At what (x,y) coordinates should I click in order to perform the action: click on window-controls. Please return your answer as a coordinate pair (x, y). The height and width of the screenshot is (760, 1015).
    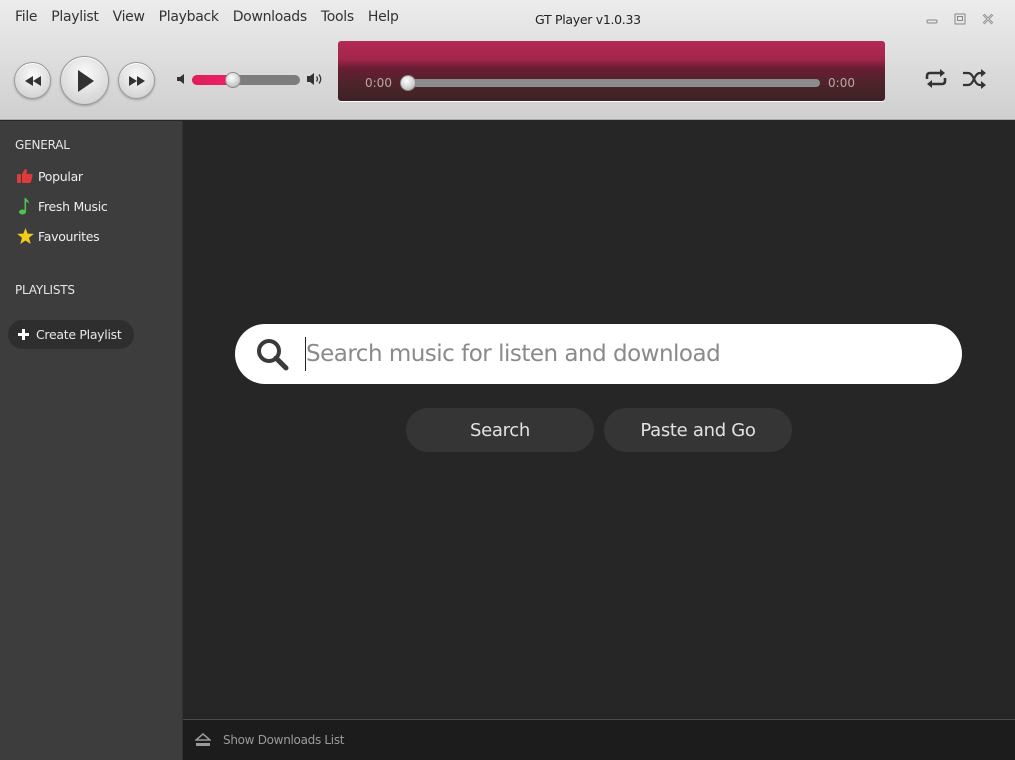
    Looking at the image, I should click on (960, 19).